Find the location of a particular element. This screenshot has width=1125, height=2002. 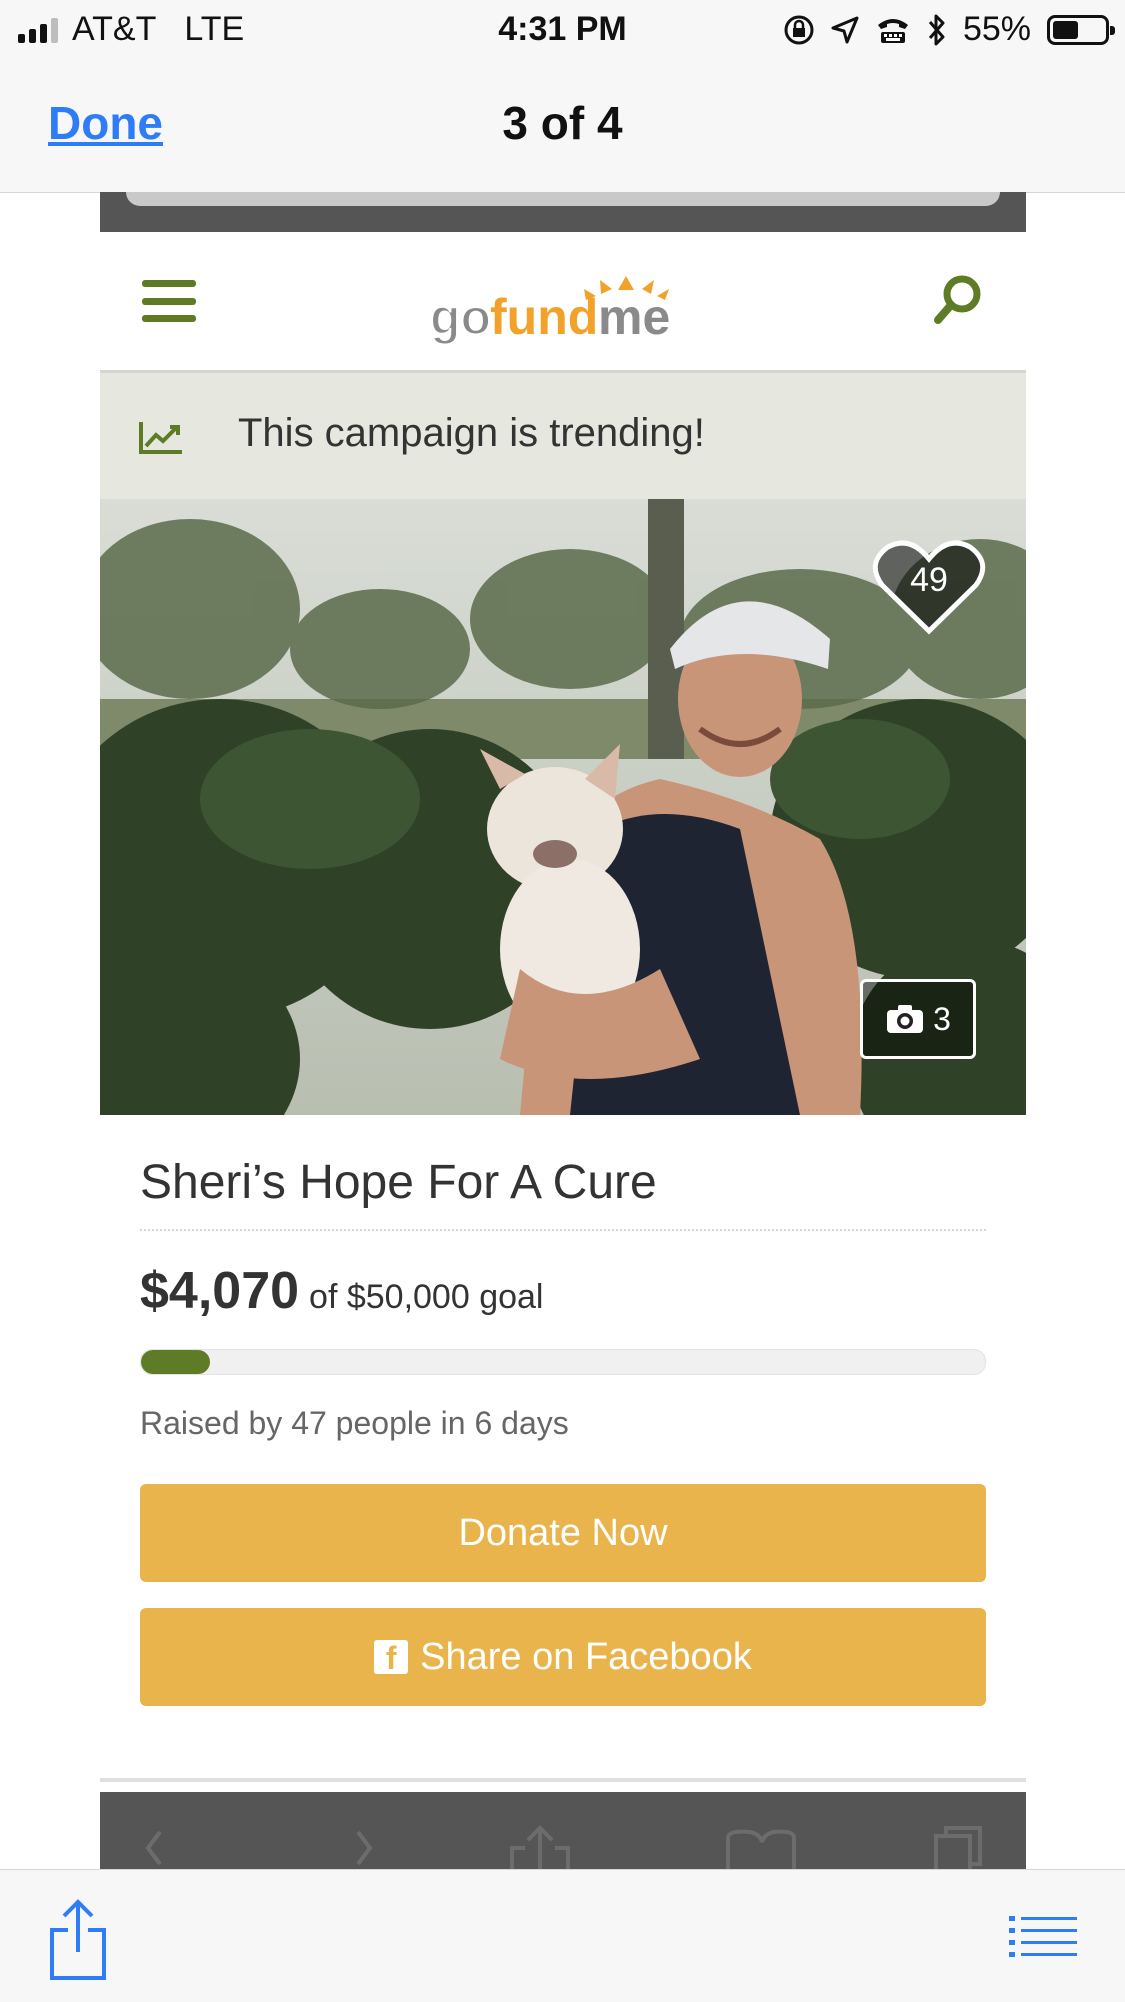

logo-graphic: go fund me is located at coordinates (549, 311).